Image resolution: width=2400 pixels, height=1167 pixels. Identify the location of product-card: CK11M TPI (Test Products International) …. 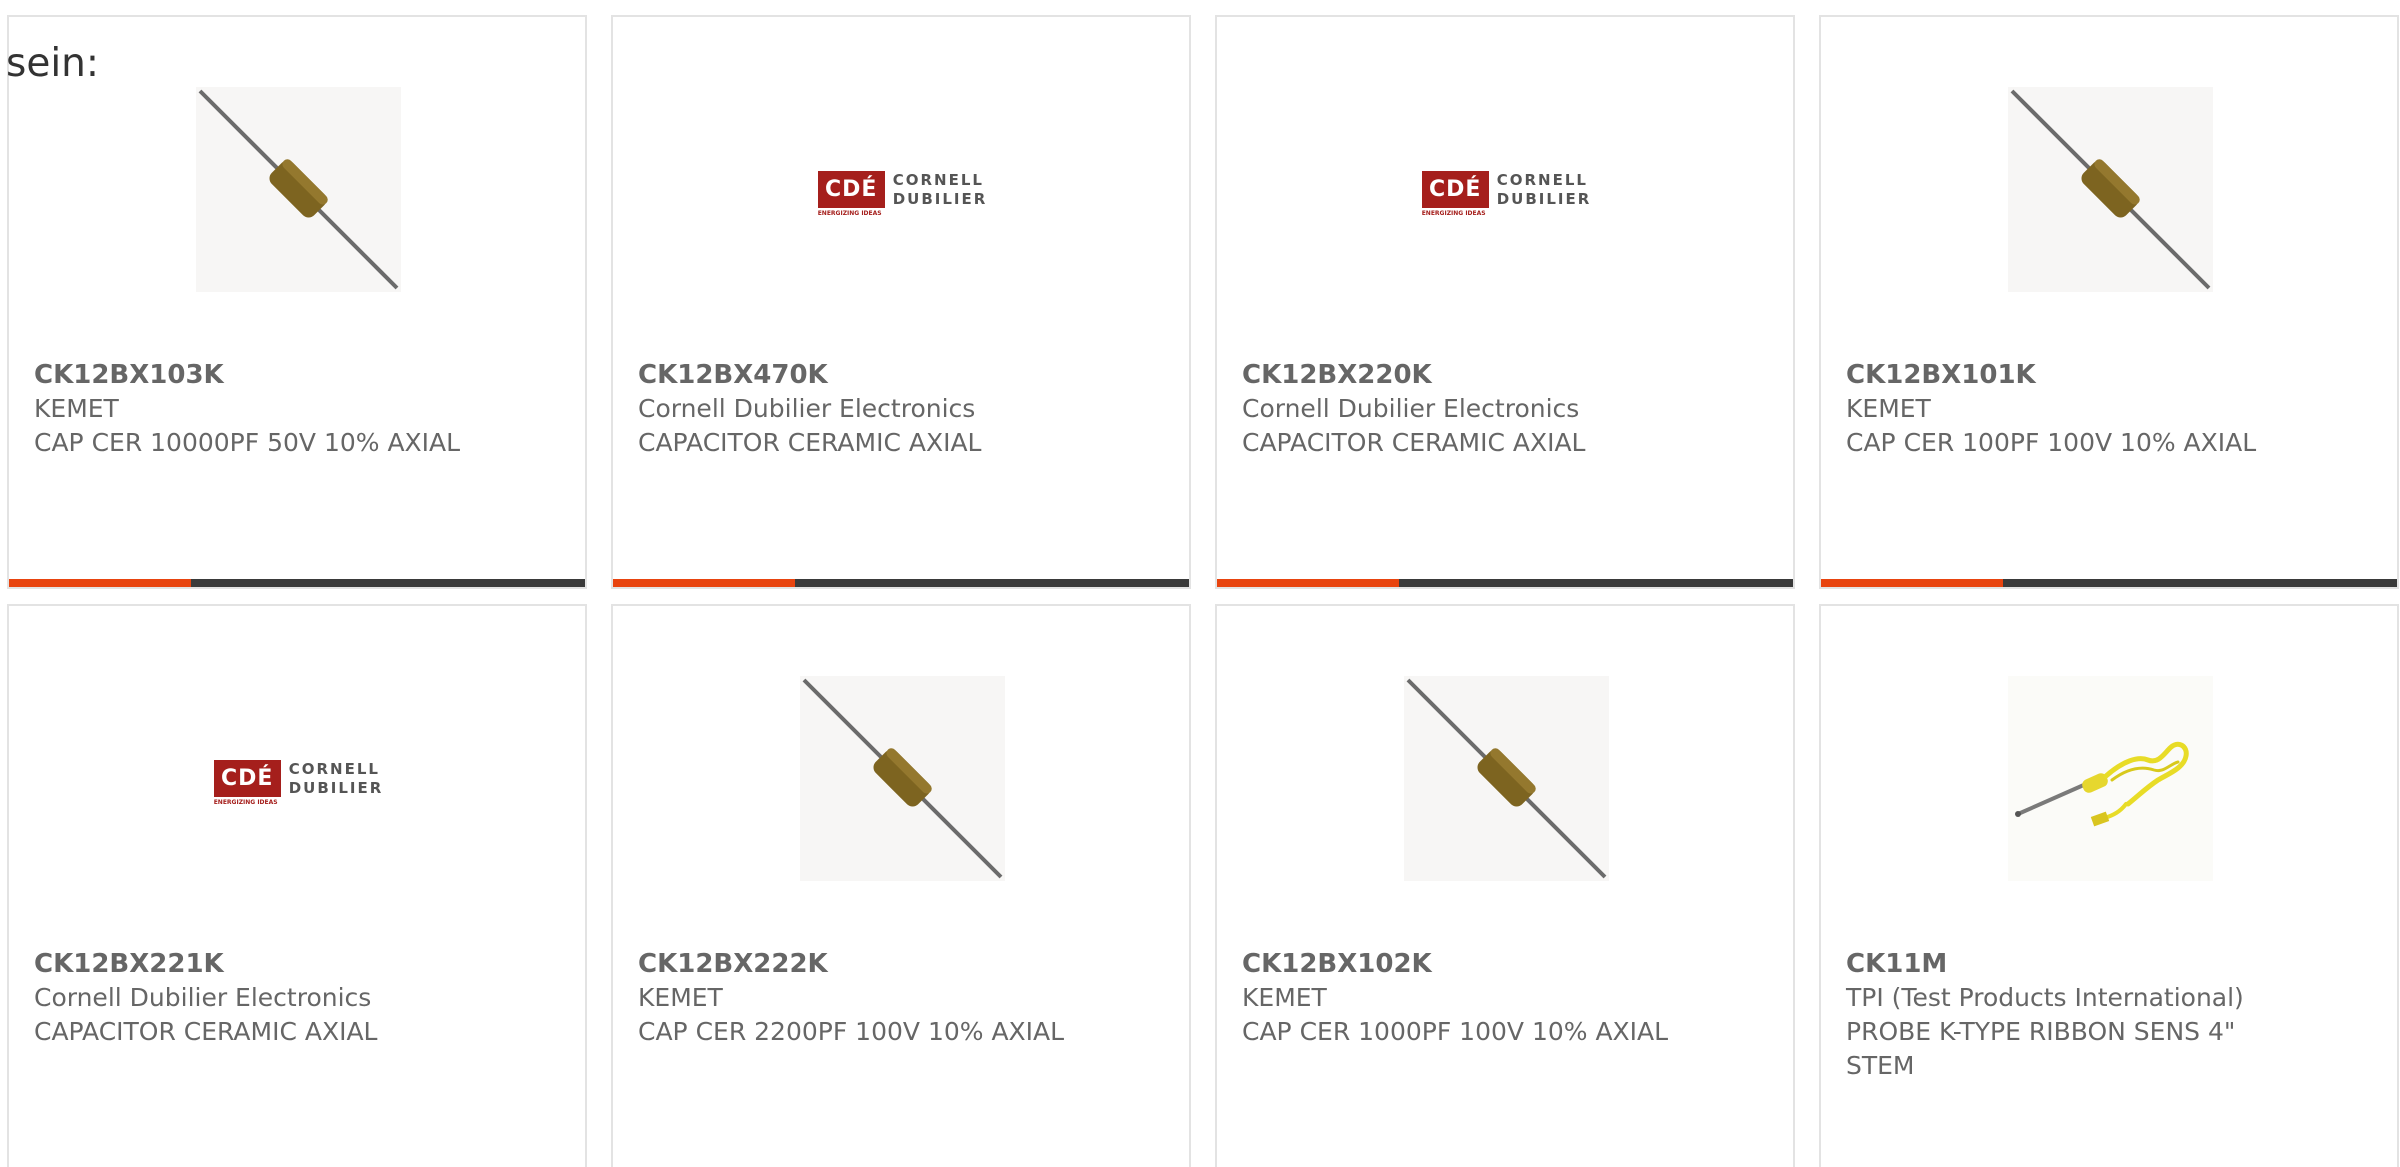
(2109, 885).